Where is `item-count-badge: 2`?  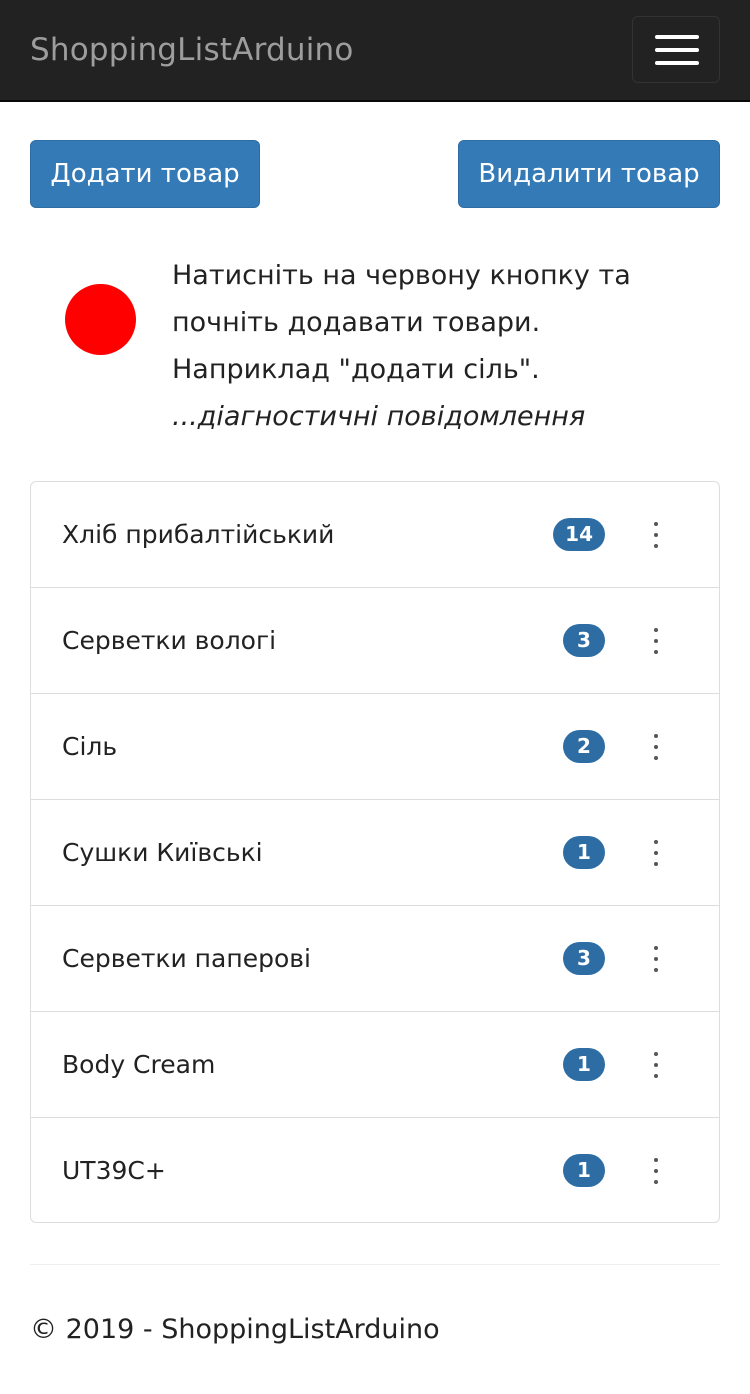
item-count-badge: 2 is located at coordinates (584, 746).